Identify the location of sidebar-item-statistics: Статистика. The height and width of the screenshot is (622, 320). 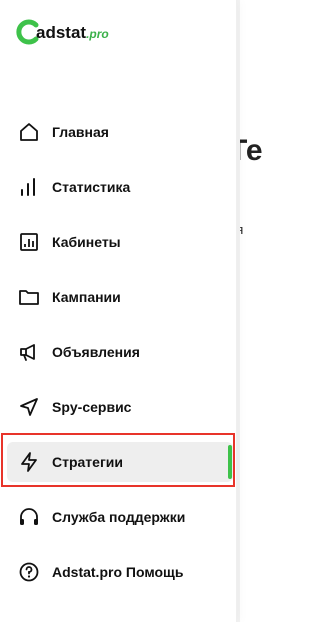
(118, 186).